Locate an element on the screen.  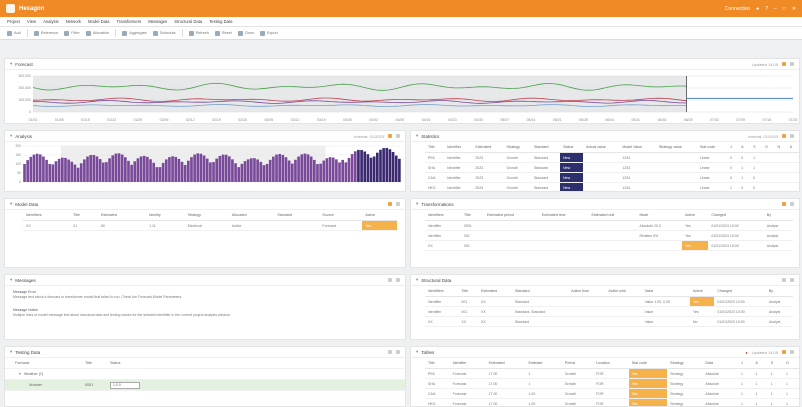
toolbar-button: Clear is located at coordinates (245, 33).